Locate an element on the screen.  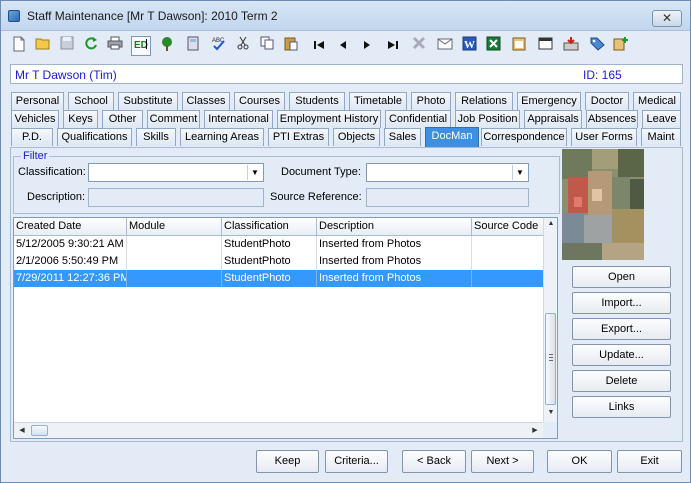
column-header-created-date: Created Date is located at coordinates (70, 227).